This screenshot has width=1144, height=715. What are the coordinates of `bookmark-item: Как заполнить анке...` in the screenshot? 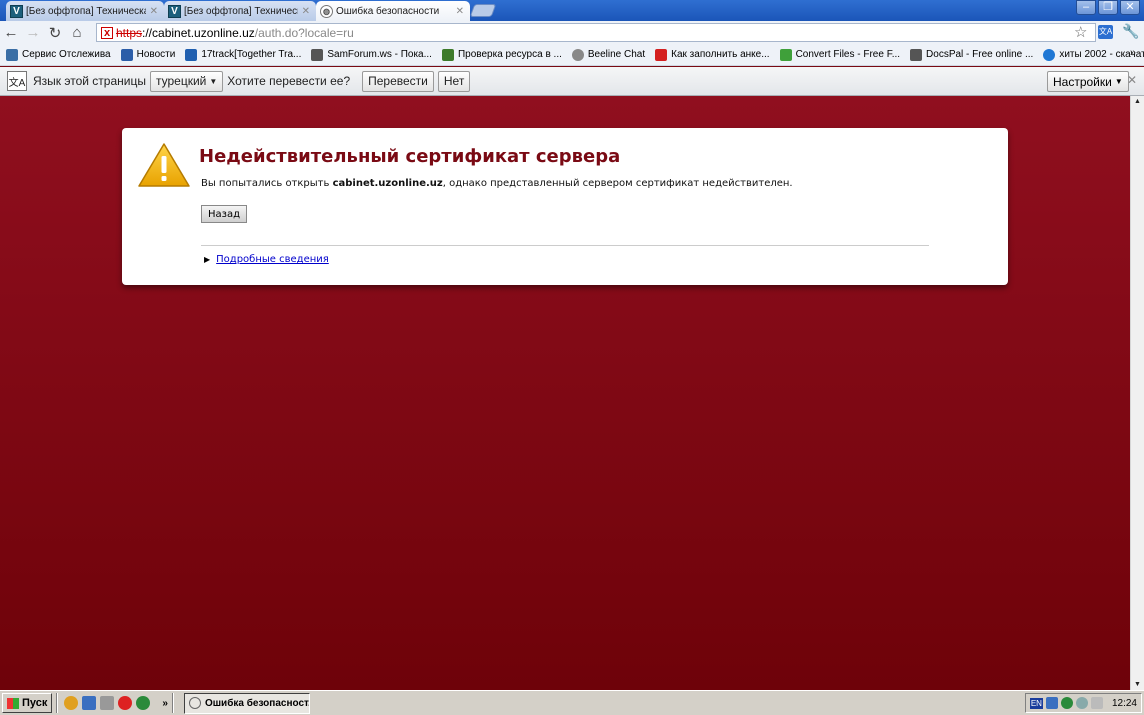 It's located at (714, 54).